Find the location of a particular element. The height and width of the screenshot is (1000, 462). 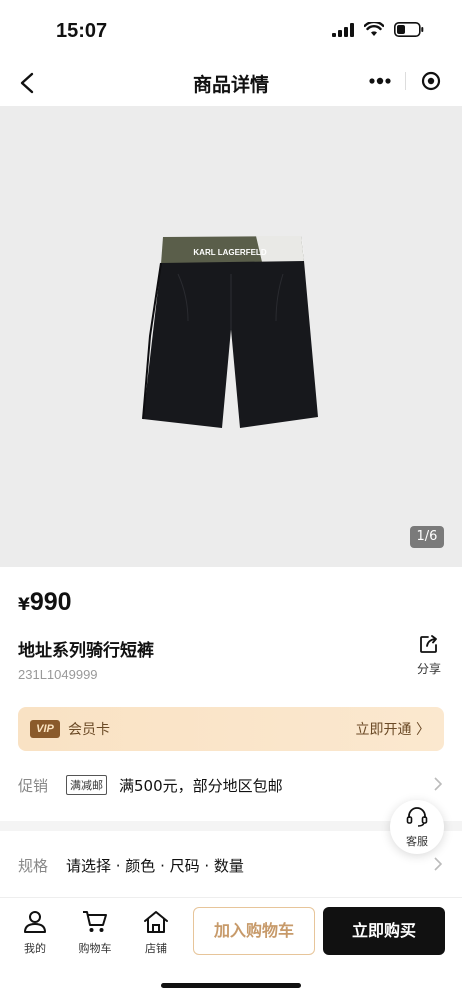

share-label: 分享 is located at coordinates (428, 669).